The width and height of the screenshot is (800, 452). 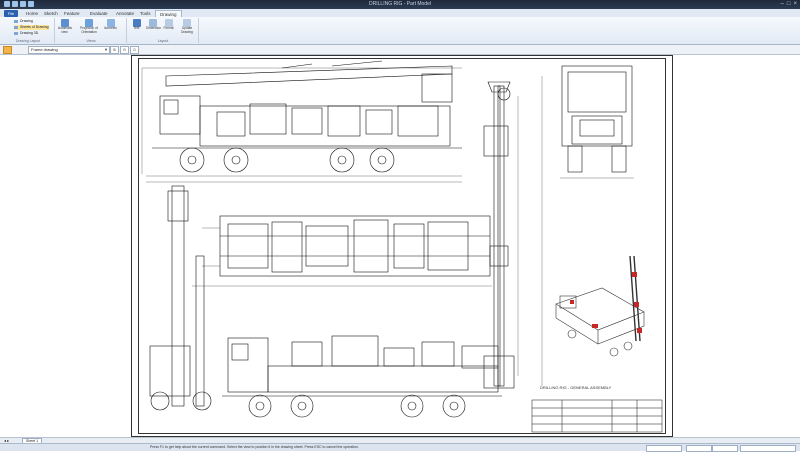 What do you see at coordinates (7, 50) in the screenshot?
I see `layer-icon` at bounding box center [7, 50].